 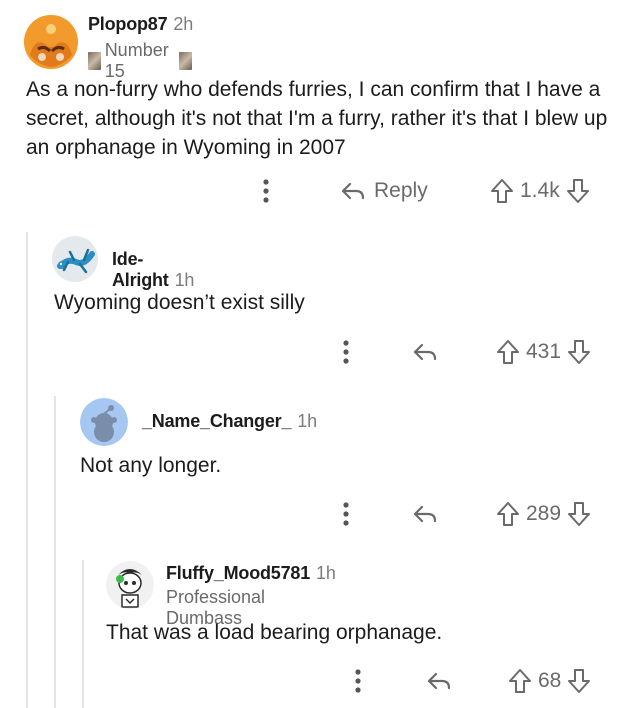 I want to click on vote-count: 68, so click(x=550, y=680).